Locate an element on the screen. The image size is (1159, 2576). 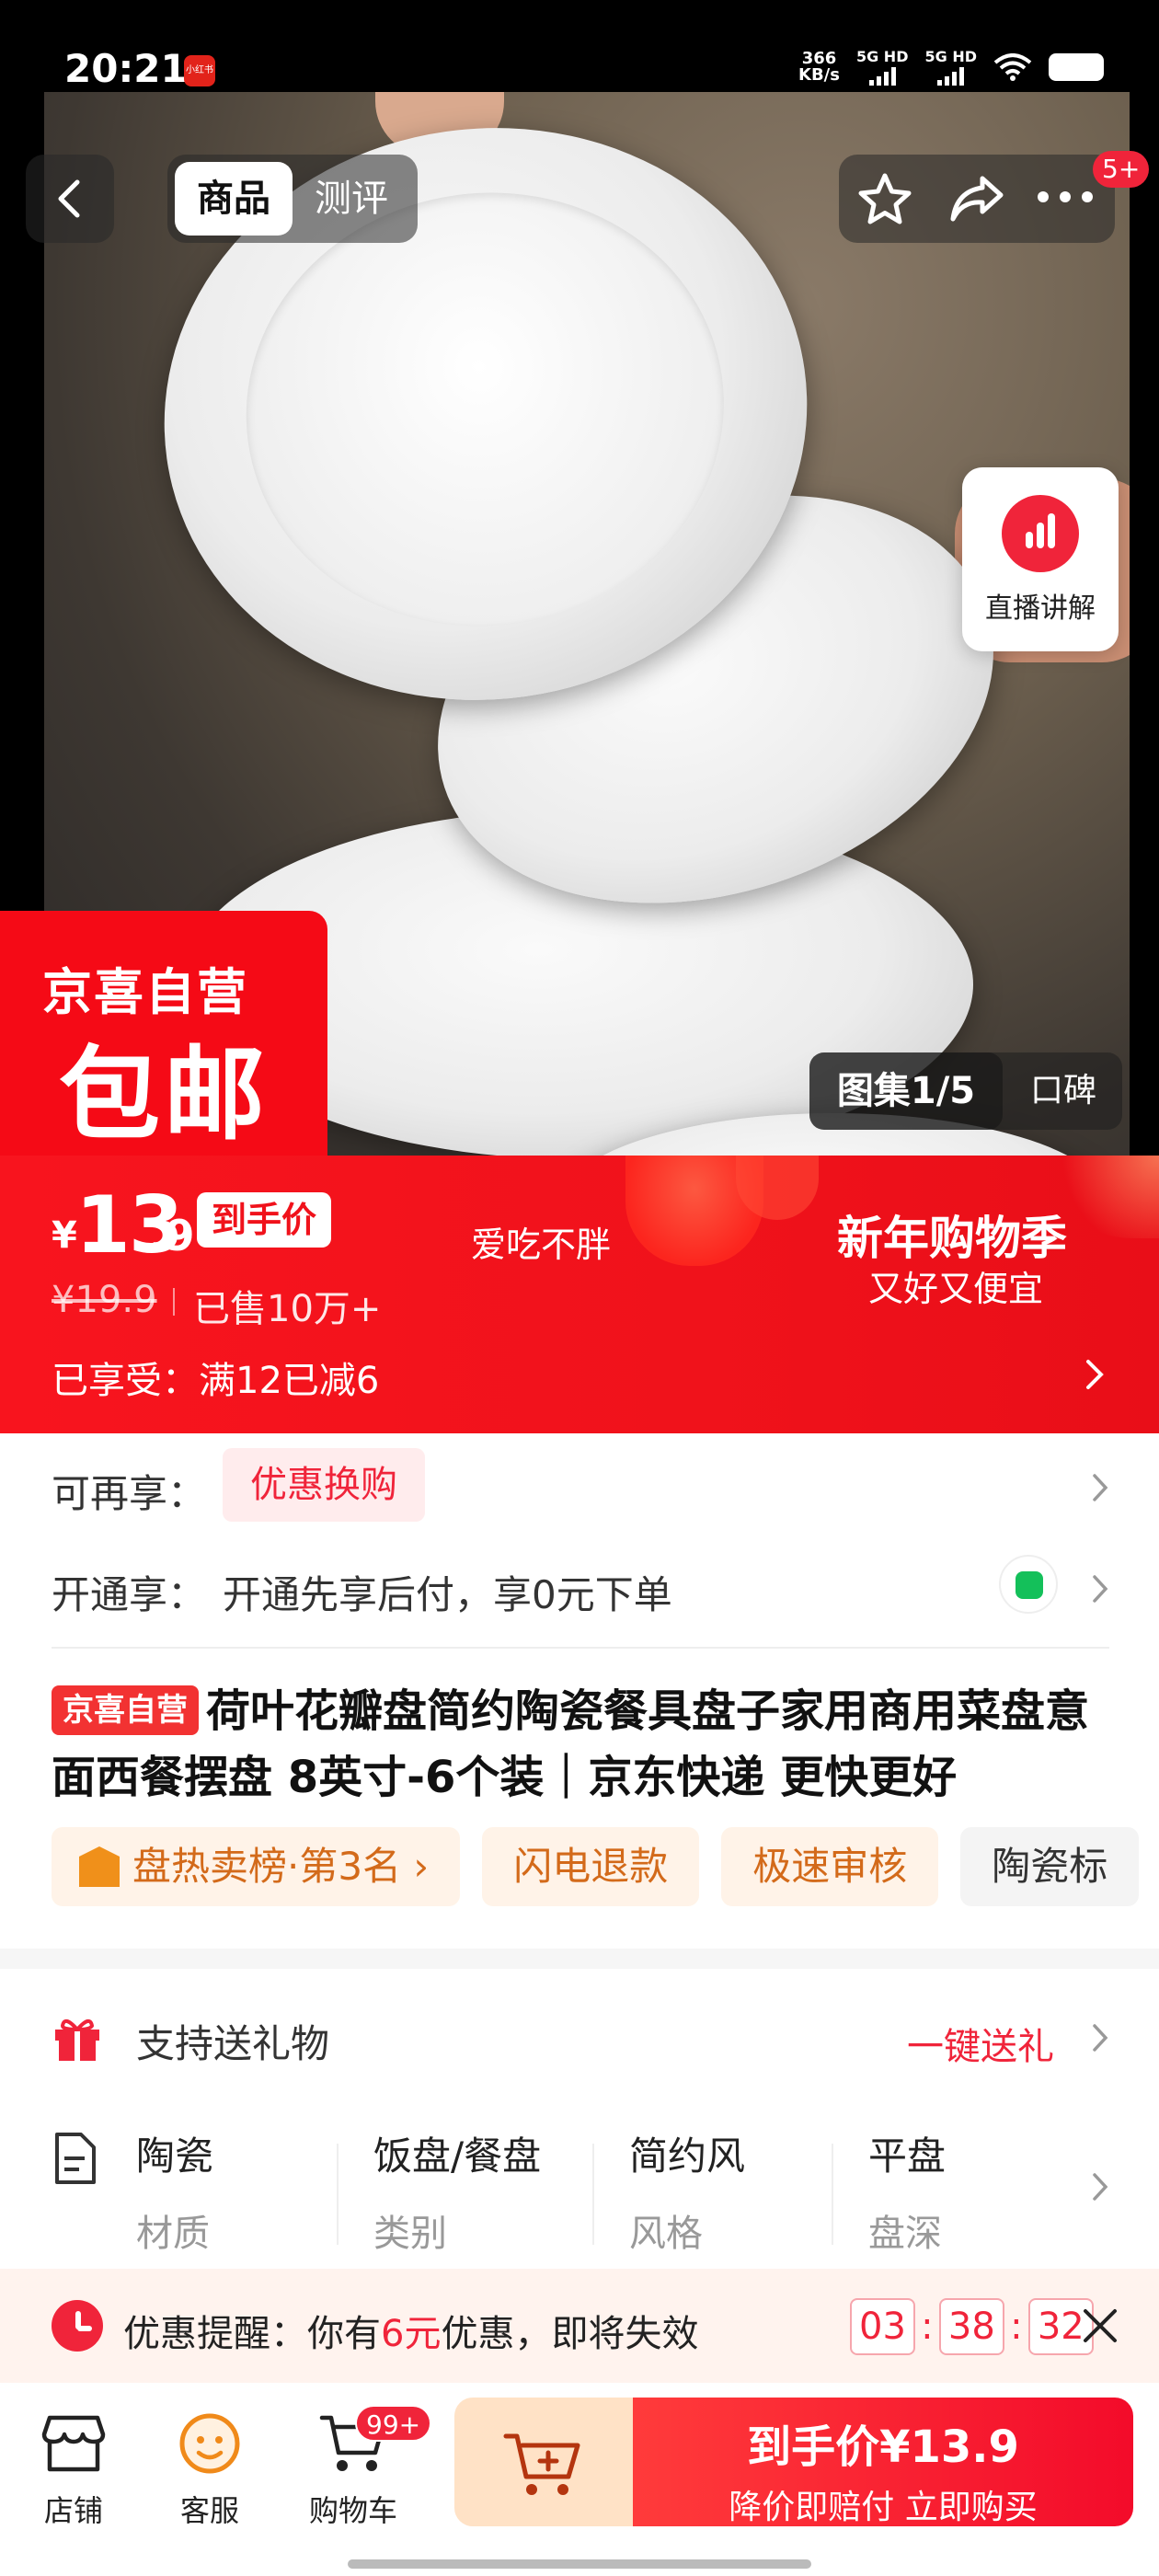
cart-button: 99+ 购物车 is located at coordinates (365, 2467).